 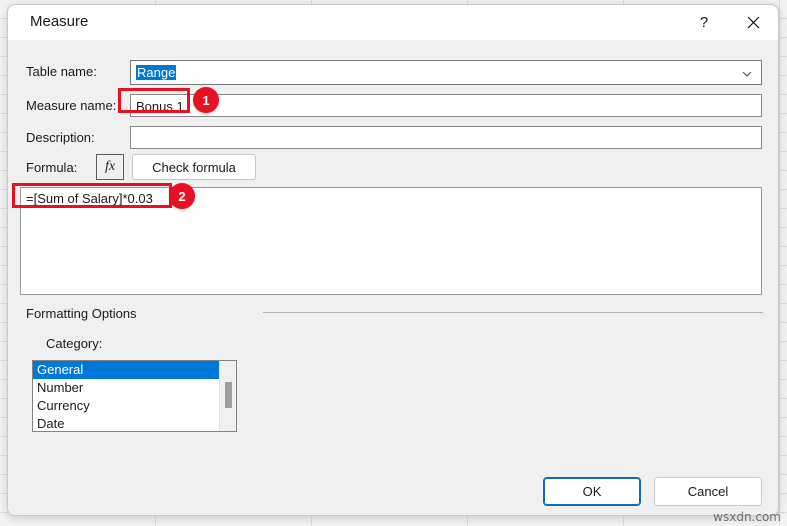 What do you see at coordinates (393, 22) in the screenshot?
I see `dialog-titlebar: Measure ?` at bounding box center [393, 22].